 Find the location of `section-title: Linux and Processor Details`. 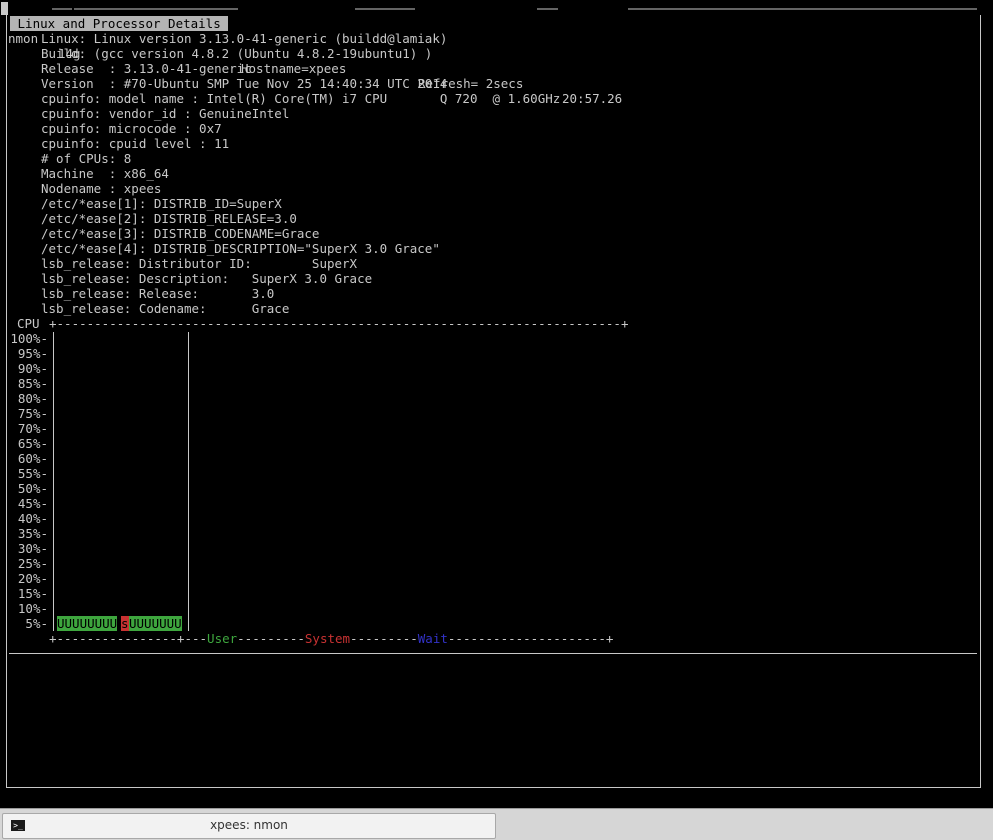

section-title: Linux and Processor Details is located at coordinates (119, 23).